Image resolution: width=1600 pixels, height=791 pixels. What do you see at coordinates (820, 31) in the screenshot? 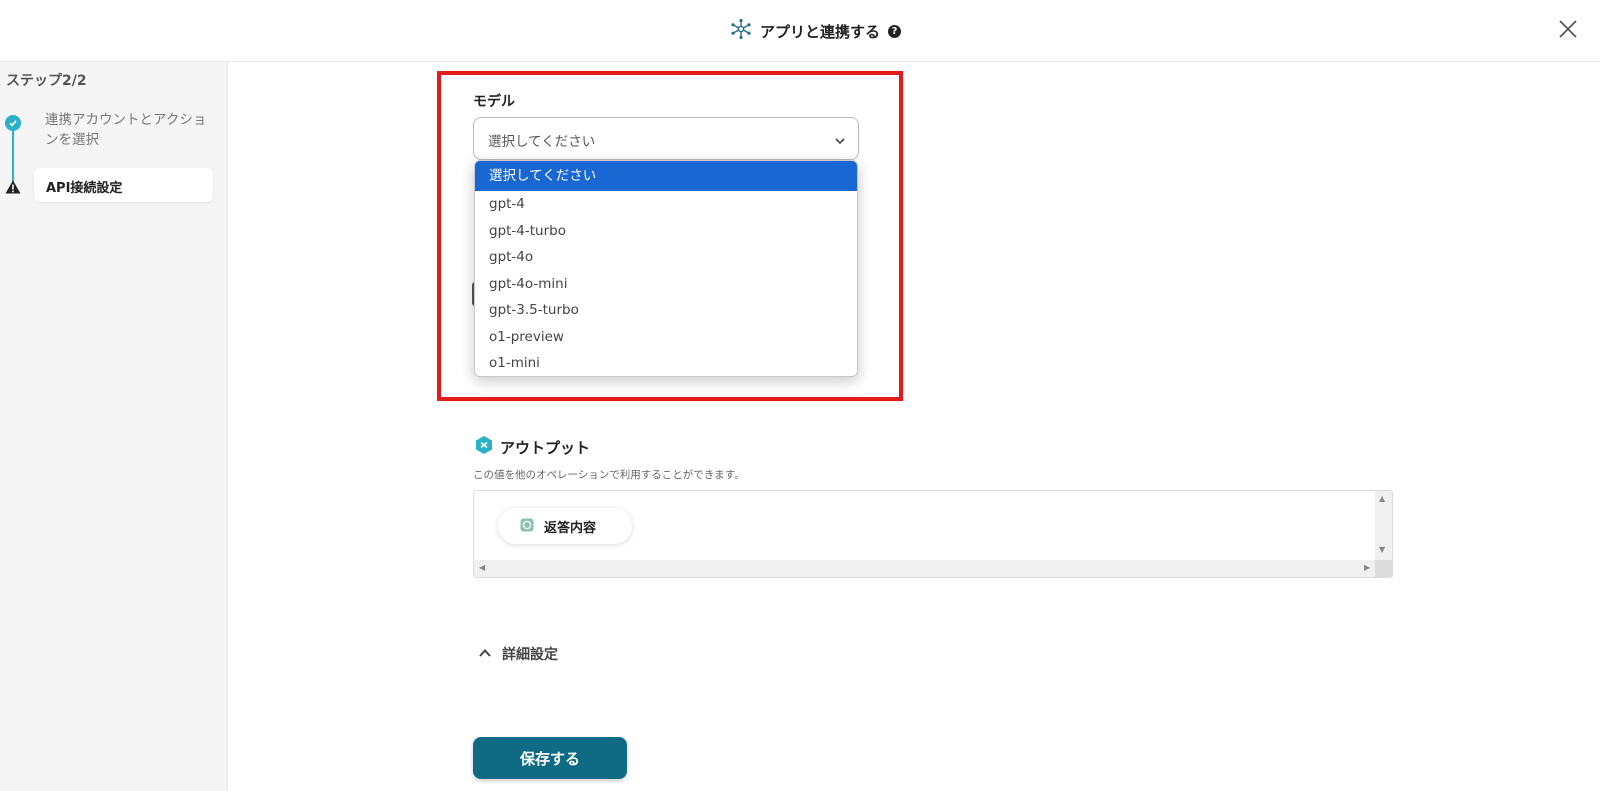
I see `modal-title: アプリと連携する` at bounding box center [820, 31].